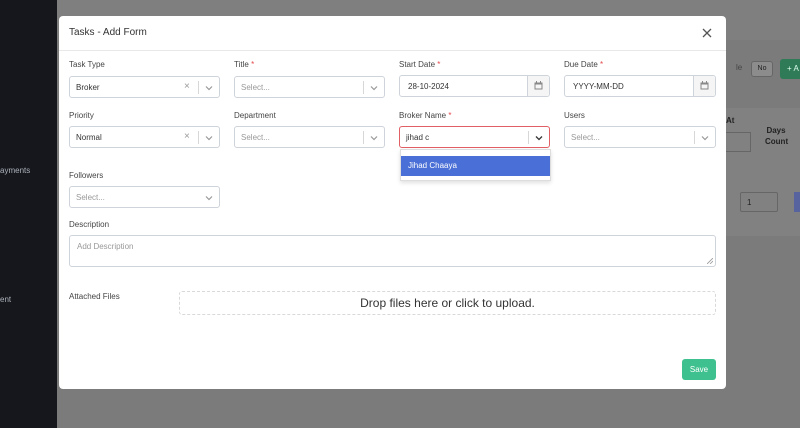 This screenshot has height=428, width=800. What do you see at coordinates (762, 69) in the screenshot?
I see `background-toggle: No` at bounding box center [762, 69].